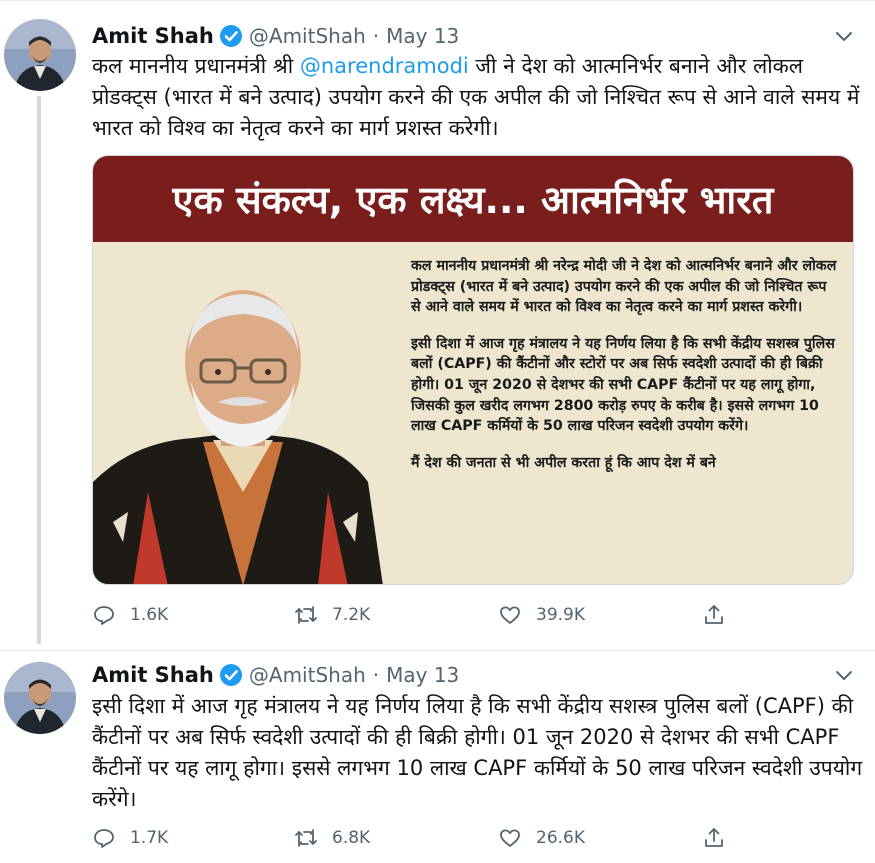  I want to click on reply-count: 1.7K, so click(149, 838).